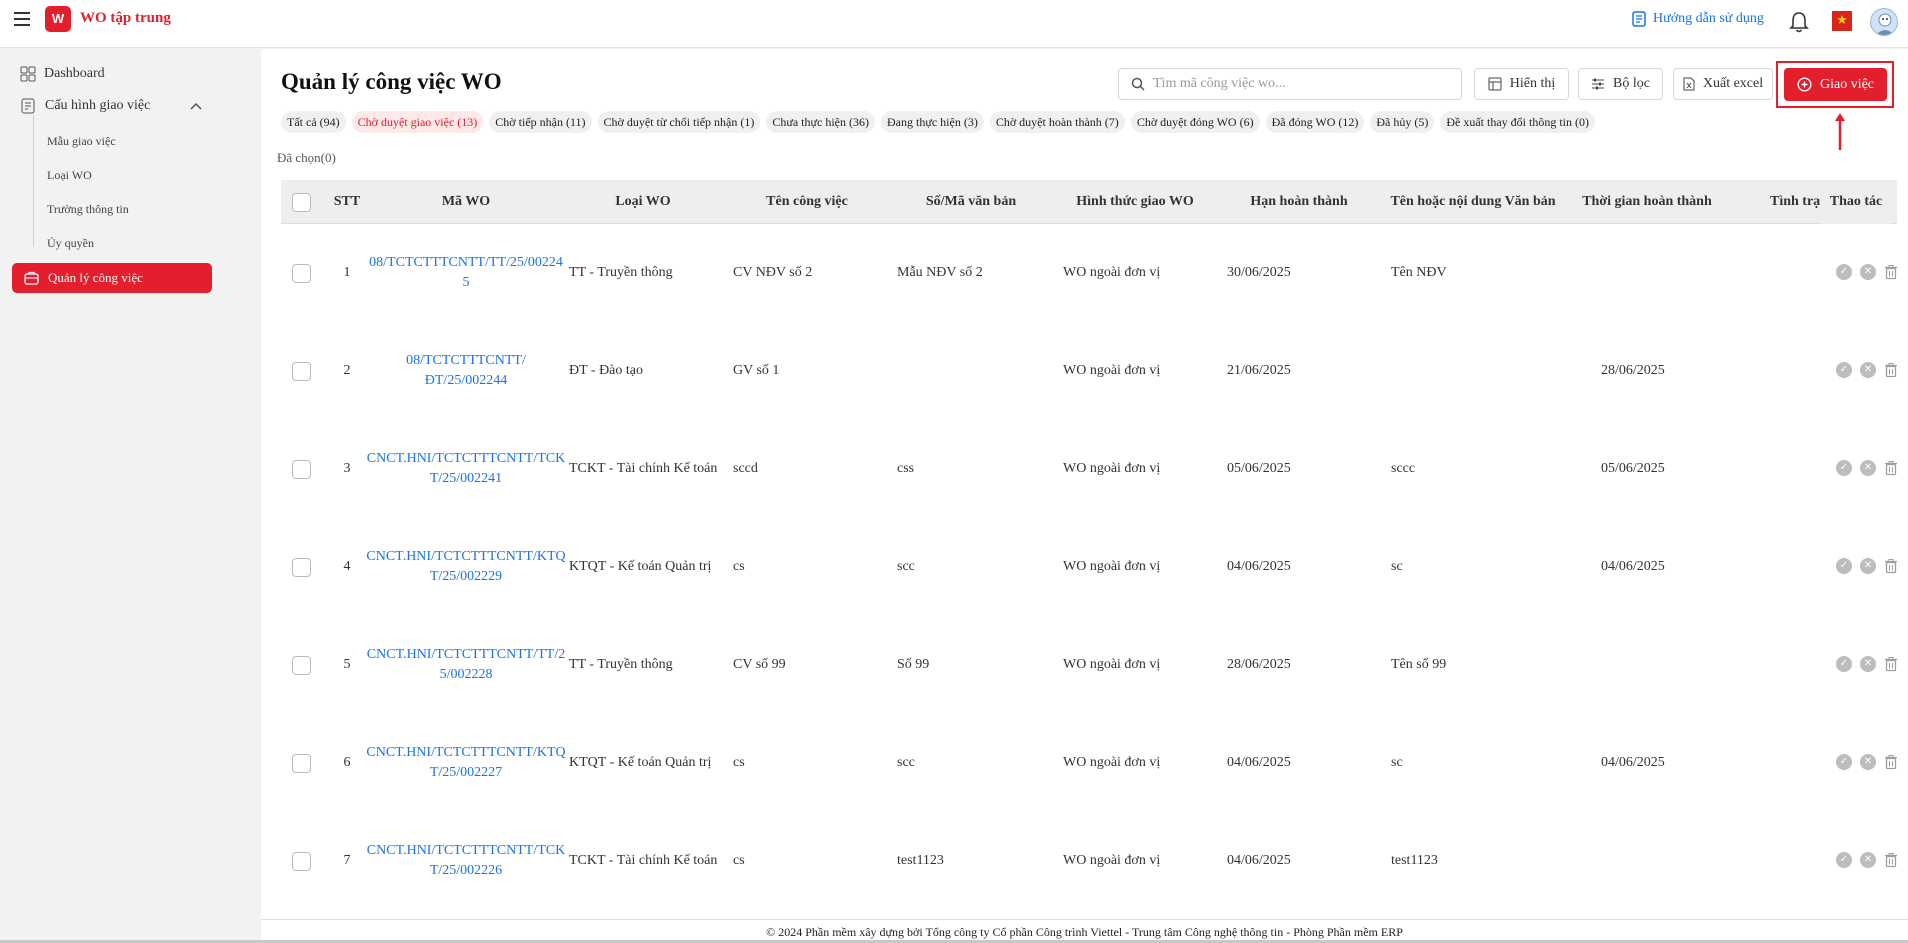  I want to click on sidebar-item-dashboard: Dashboard, so click(62, 74).